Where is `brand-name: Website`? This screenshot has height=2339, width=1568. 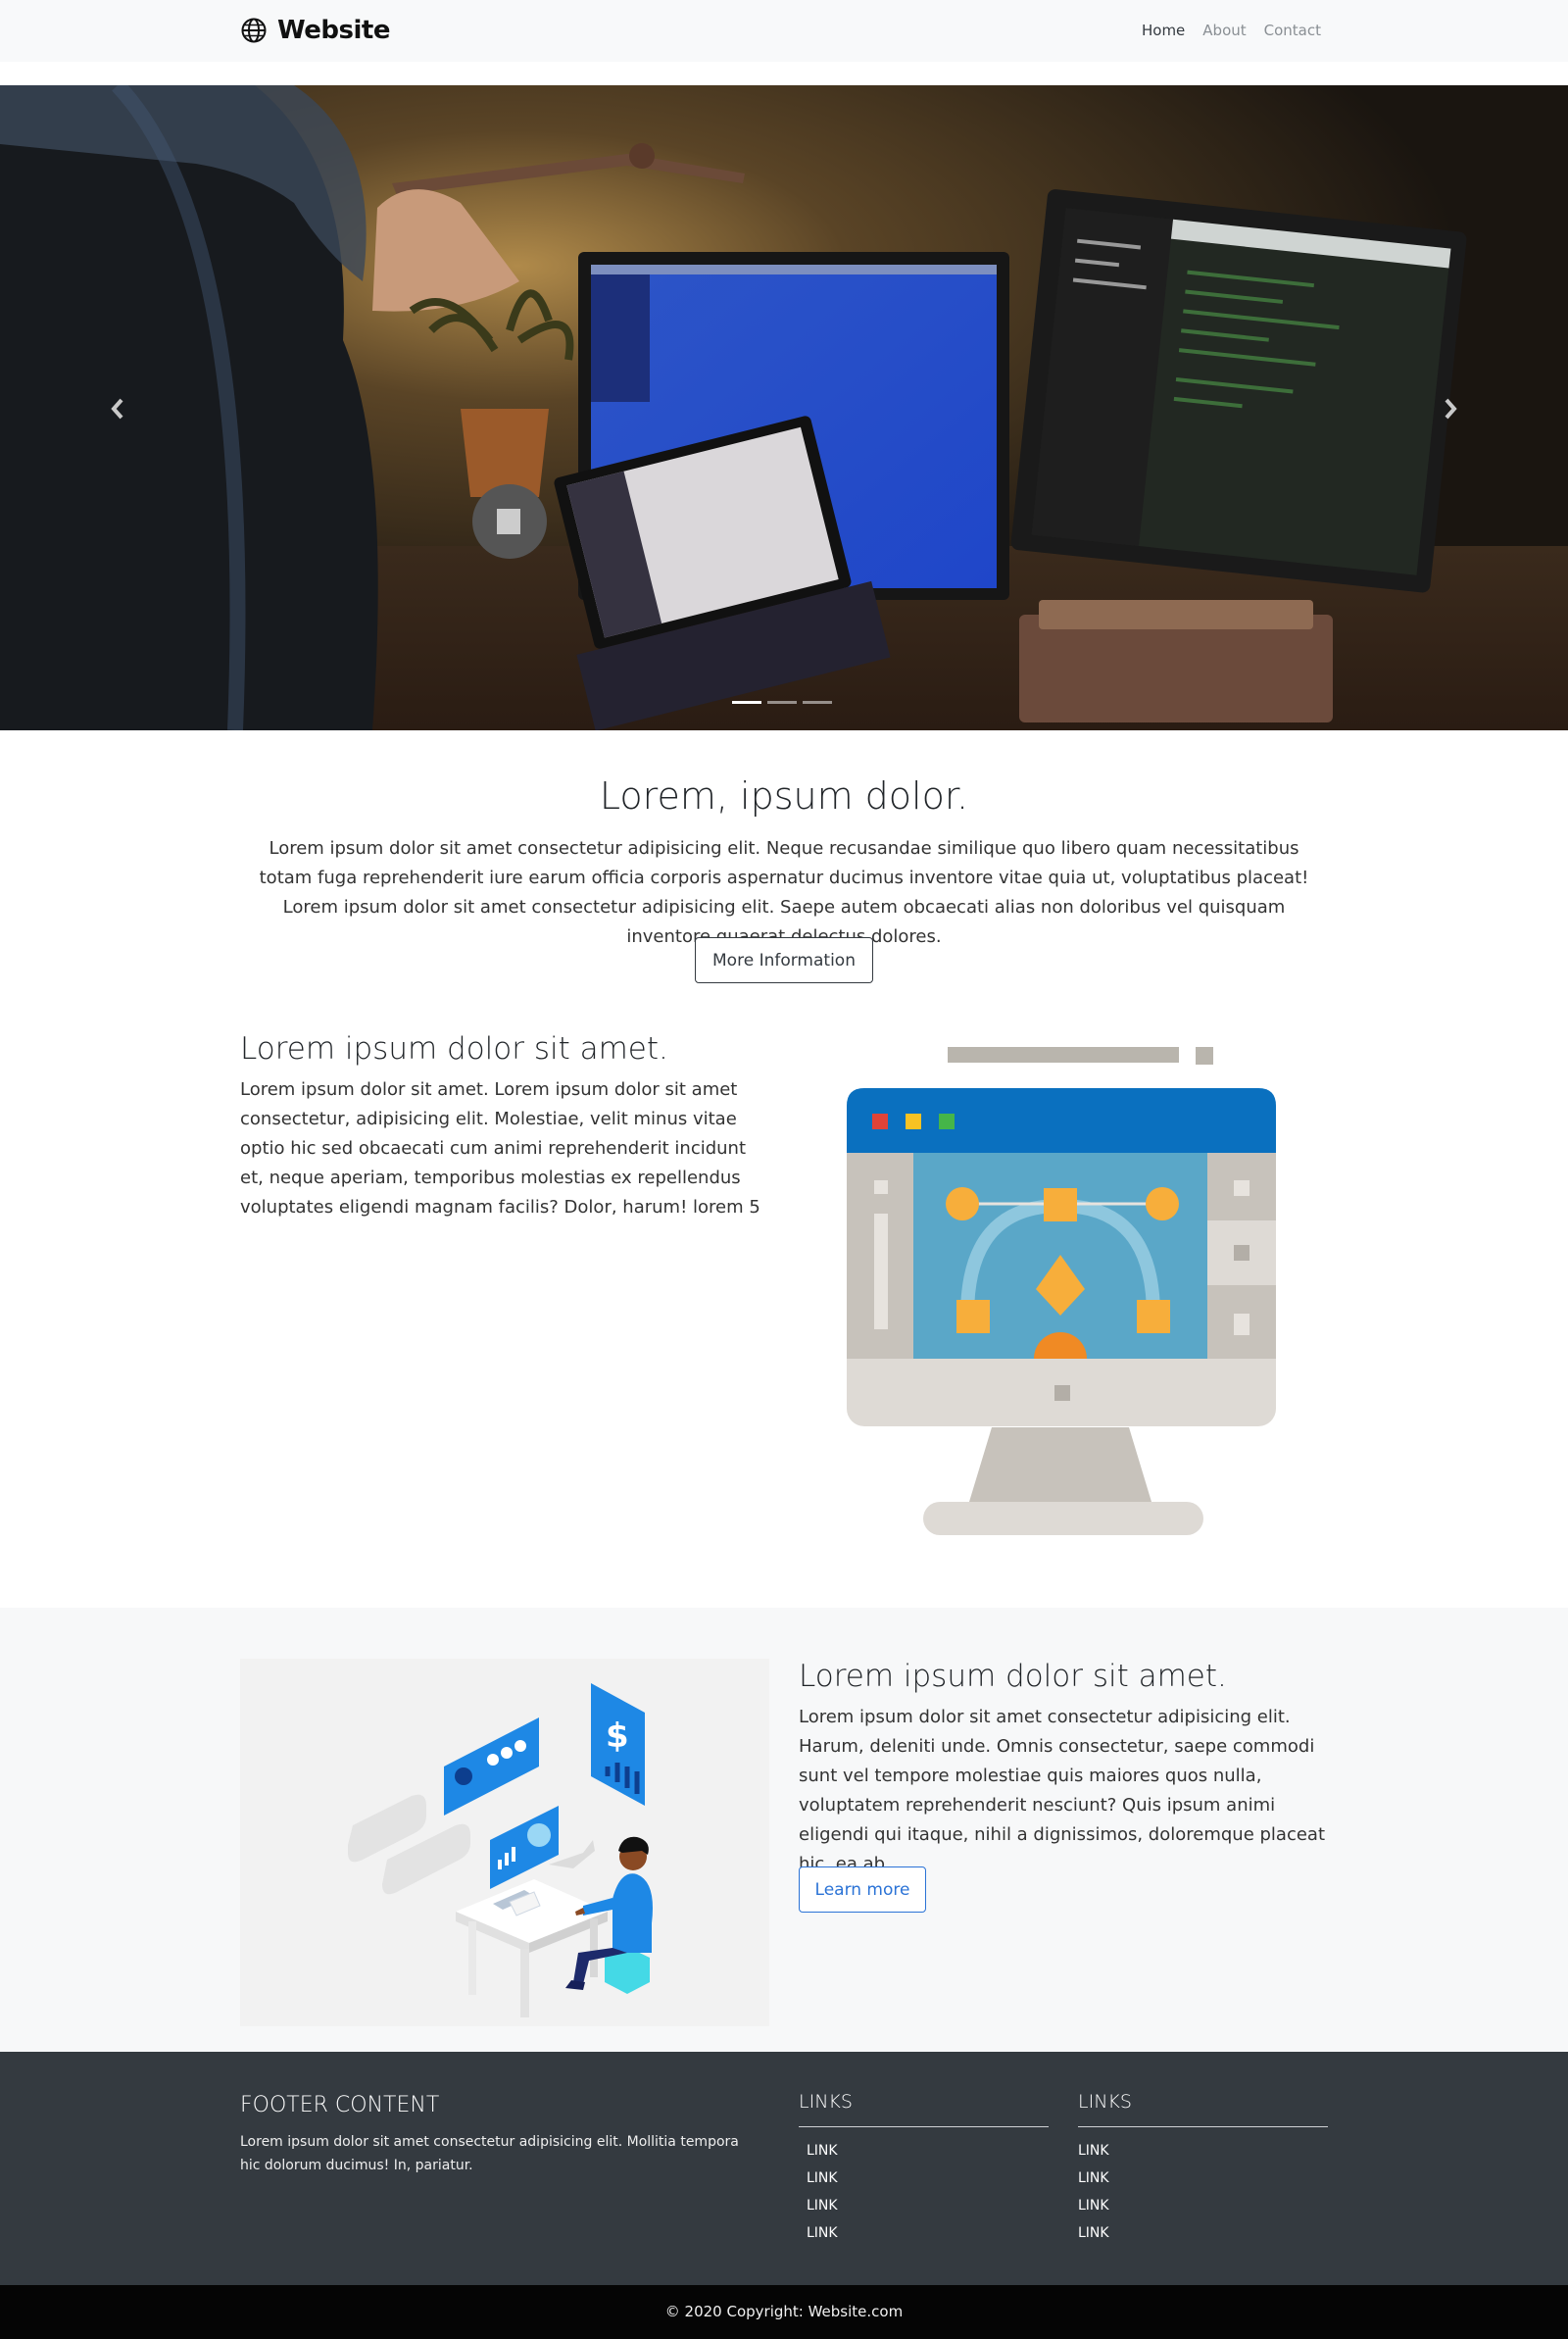 brand-name: Website is located at coordinates (333, 30).